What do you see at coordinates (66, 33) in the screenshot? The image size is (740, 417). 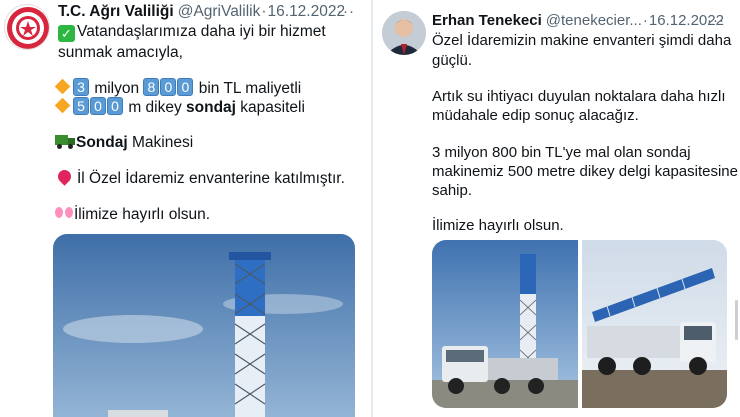 I see `check-mark-icon: ✓` at bounding box center [66, 33].